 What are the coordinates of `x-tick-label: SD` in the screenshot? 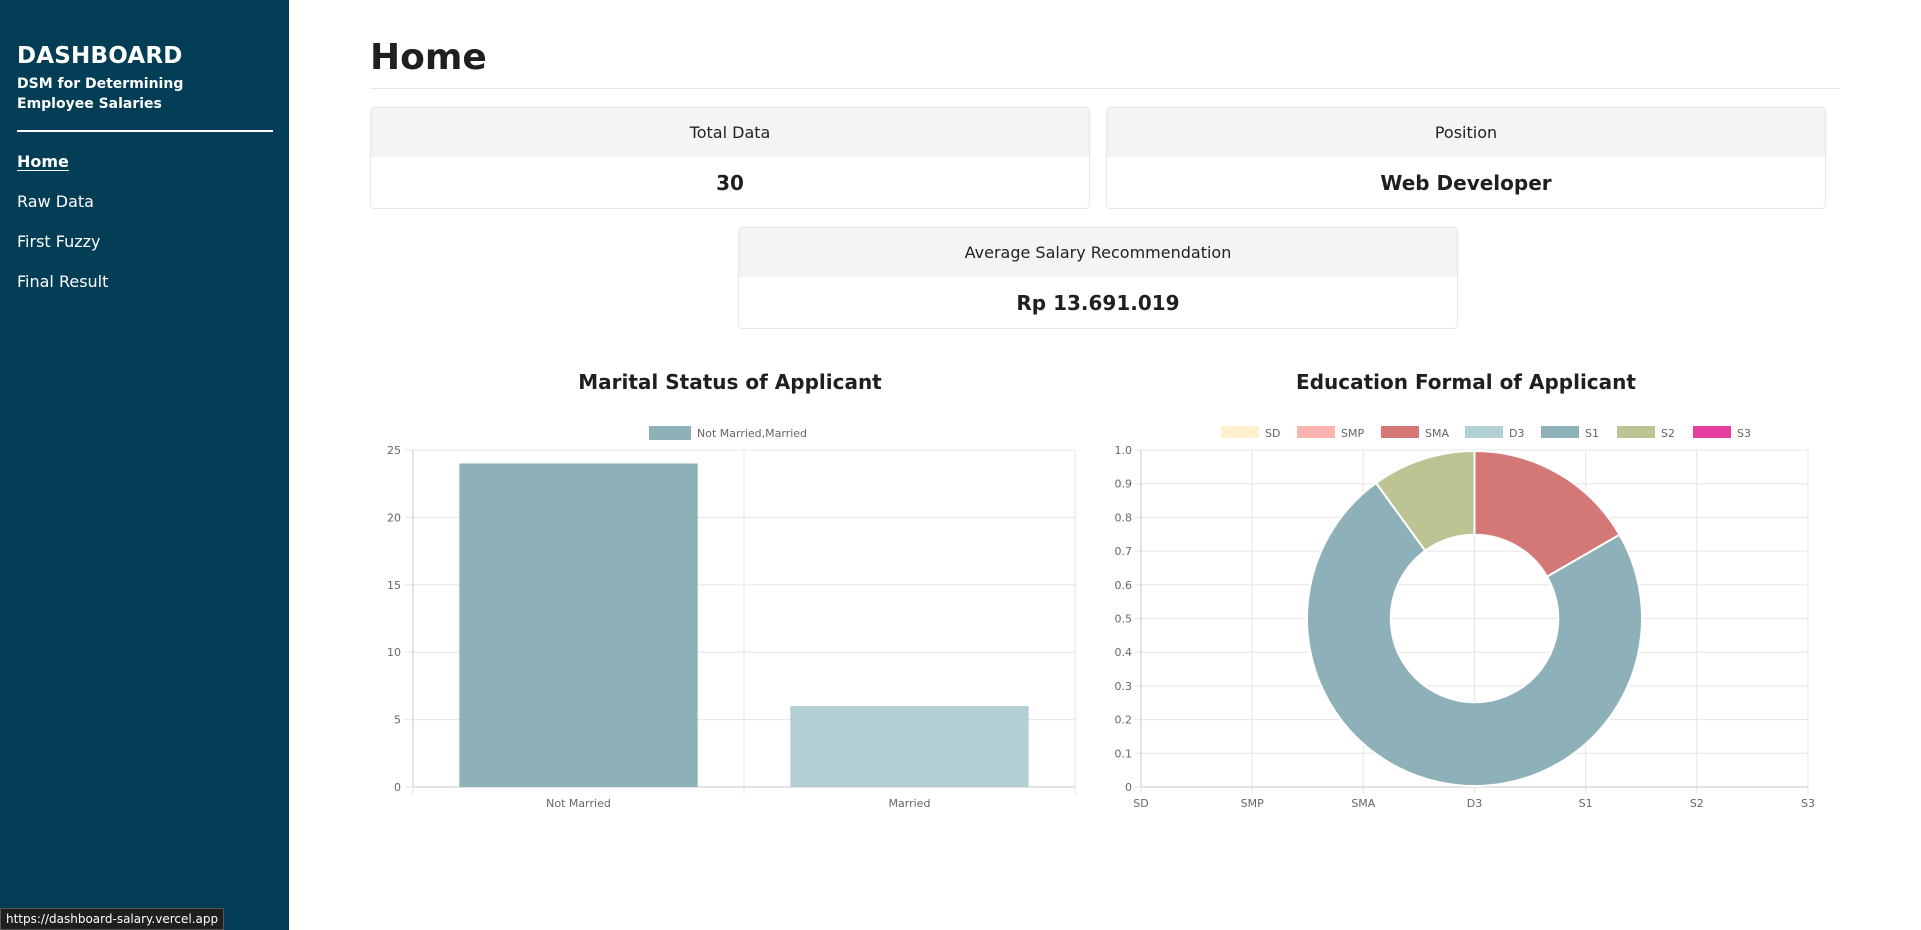 It's located at (1140, 803).